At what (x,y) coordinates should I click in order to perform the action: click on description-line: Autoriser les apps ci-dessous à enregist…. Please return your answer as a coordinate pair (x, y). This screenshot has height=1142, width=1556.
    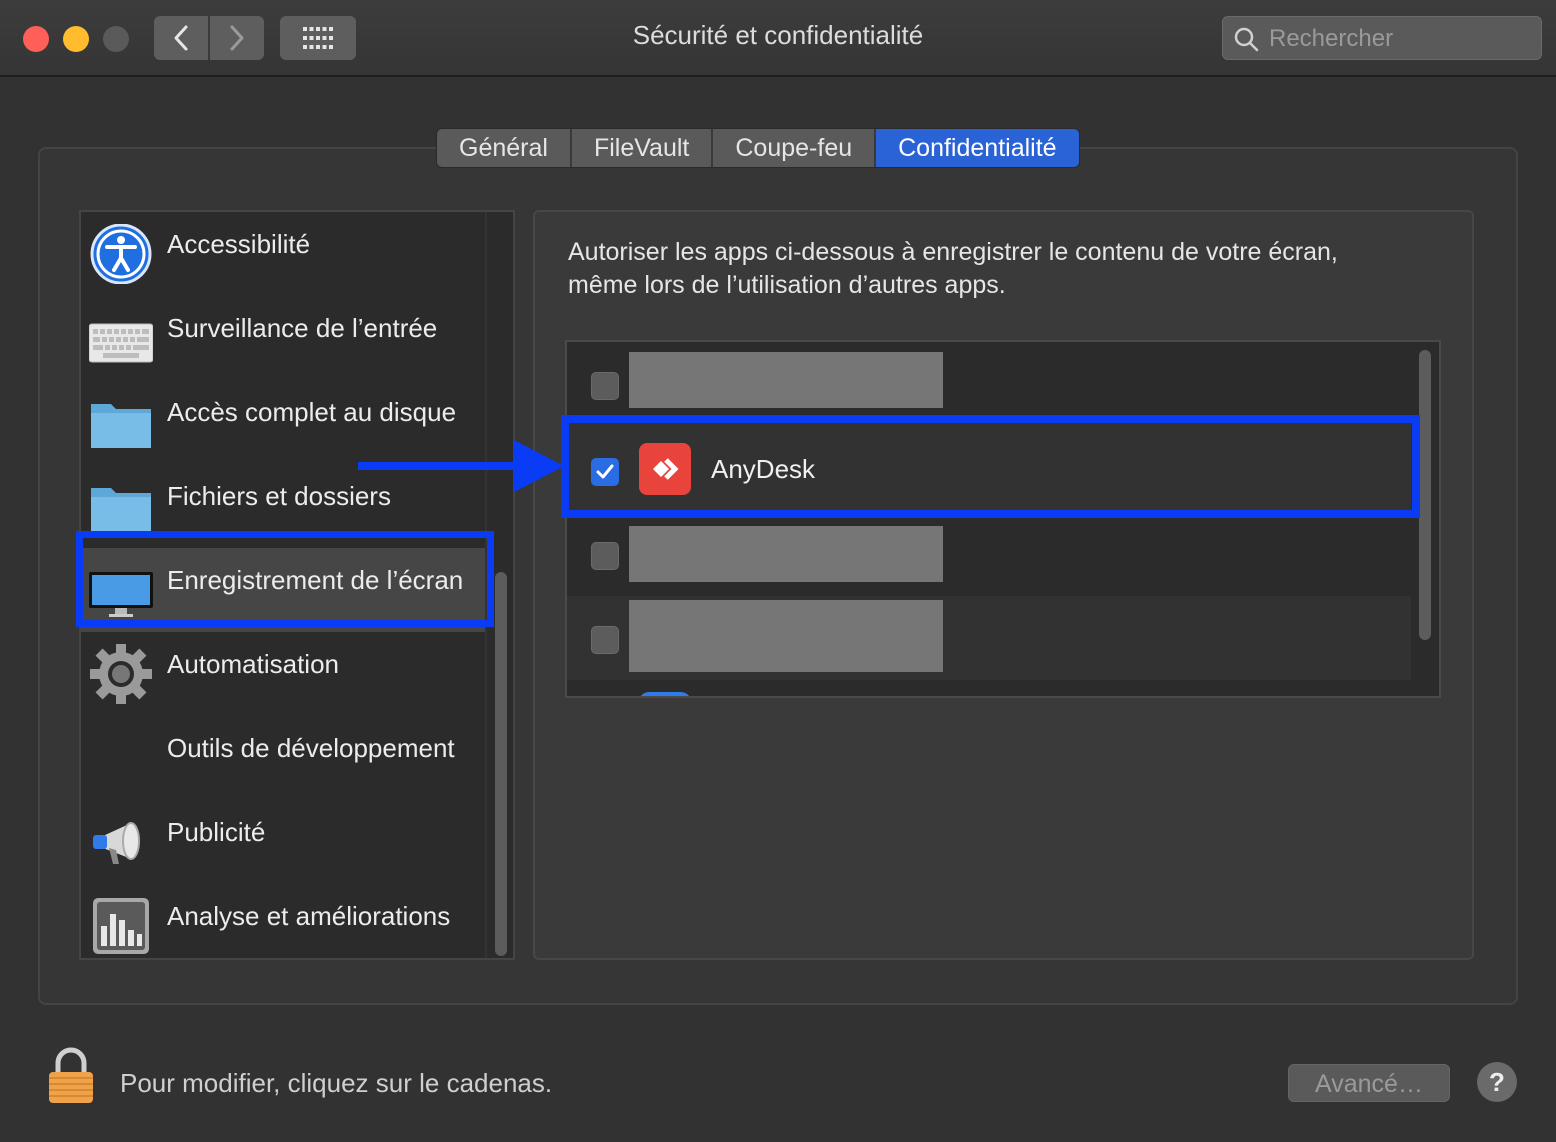
    Looking at the image, I should click on (953, 252).